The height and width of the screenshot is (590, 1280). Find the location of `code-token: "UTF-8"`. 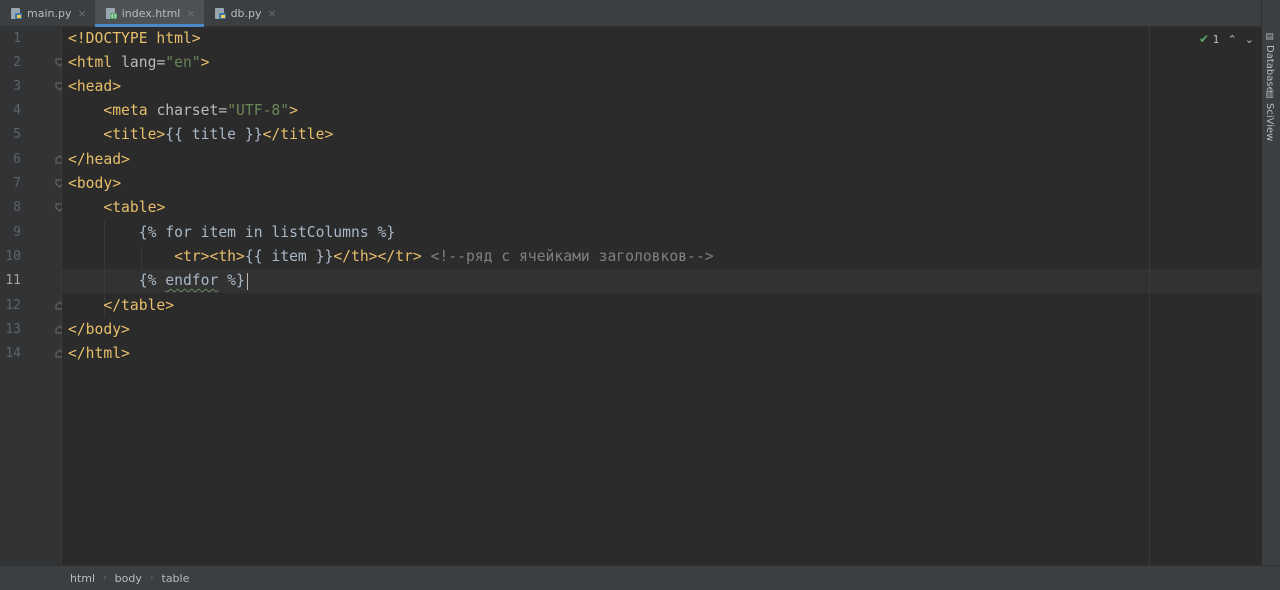

code-token: "UTF-8" is located at coordinates (258, 110).